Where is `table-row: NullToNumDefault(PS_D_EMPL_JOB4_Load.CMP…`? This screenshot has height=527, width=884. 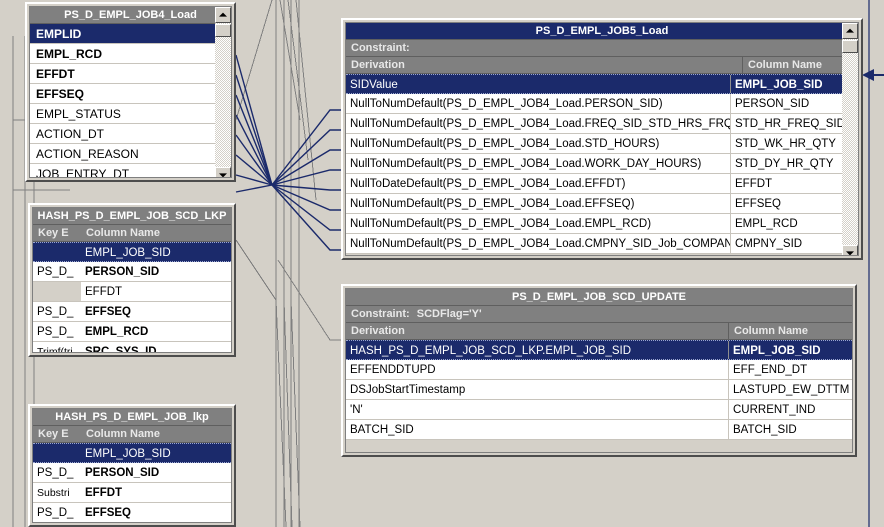 table-row: NullToNumDefault(PS_D_EMPL_JOB4_Load.CMP… is located at coordinates (596, 244).